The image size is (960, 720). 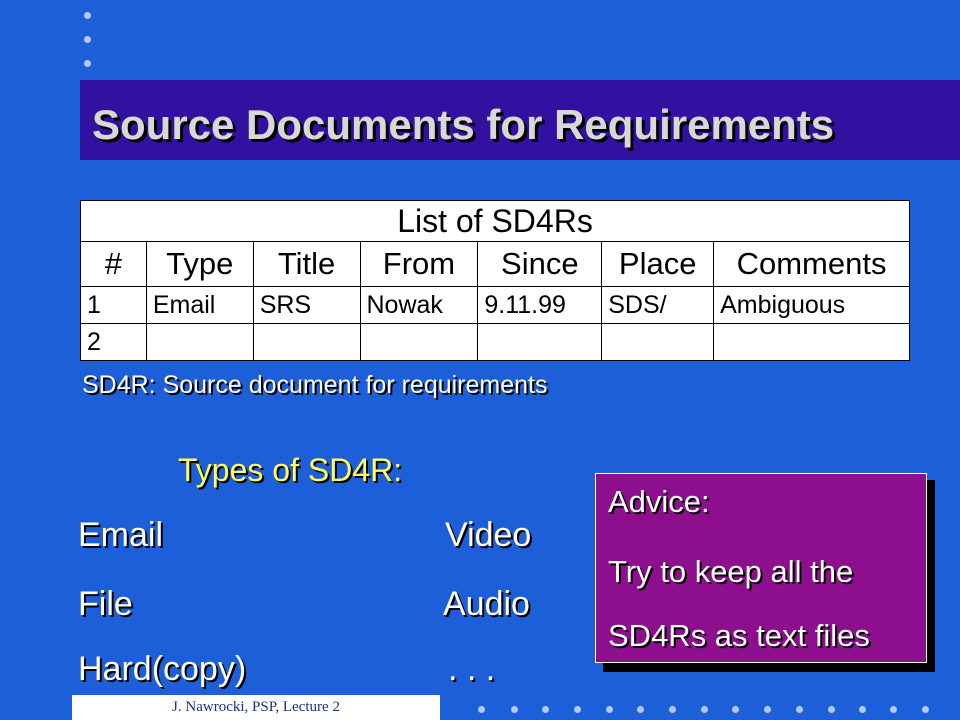 I want to click on slide-title: Source Documents for Requirements, so click(x=463, y=124).